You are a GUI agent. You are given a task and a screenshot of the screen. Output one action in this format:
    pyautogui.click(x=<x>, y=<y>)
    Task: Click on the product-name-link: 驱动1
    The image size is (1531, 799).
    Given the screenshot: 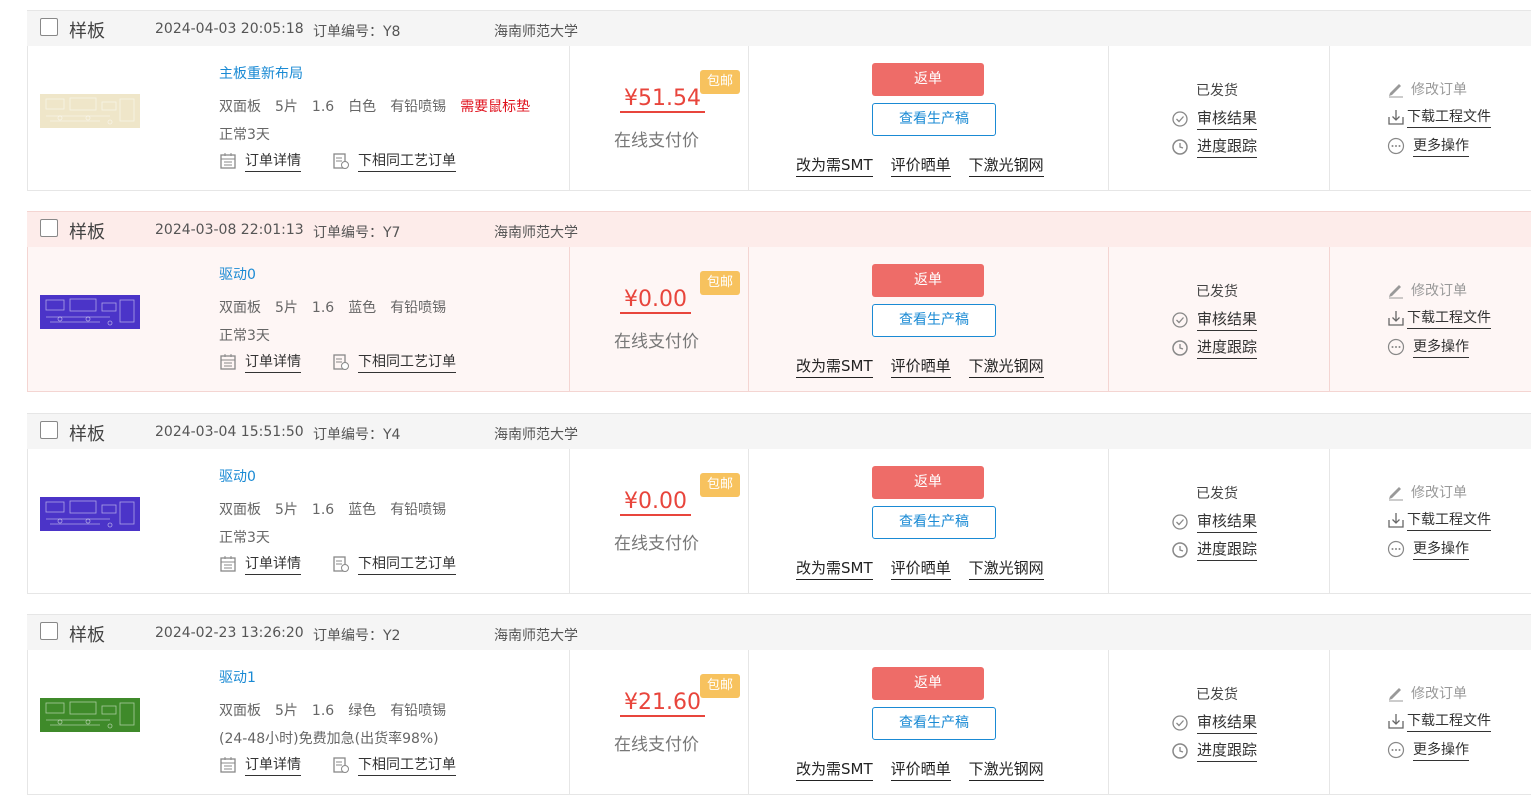 What is the action you would take?
    pyautogui.click(x=237, y=677)
    